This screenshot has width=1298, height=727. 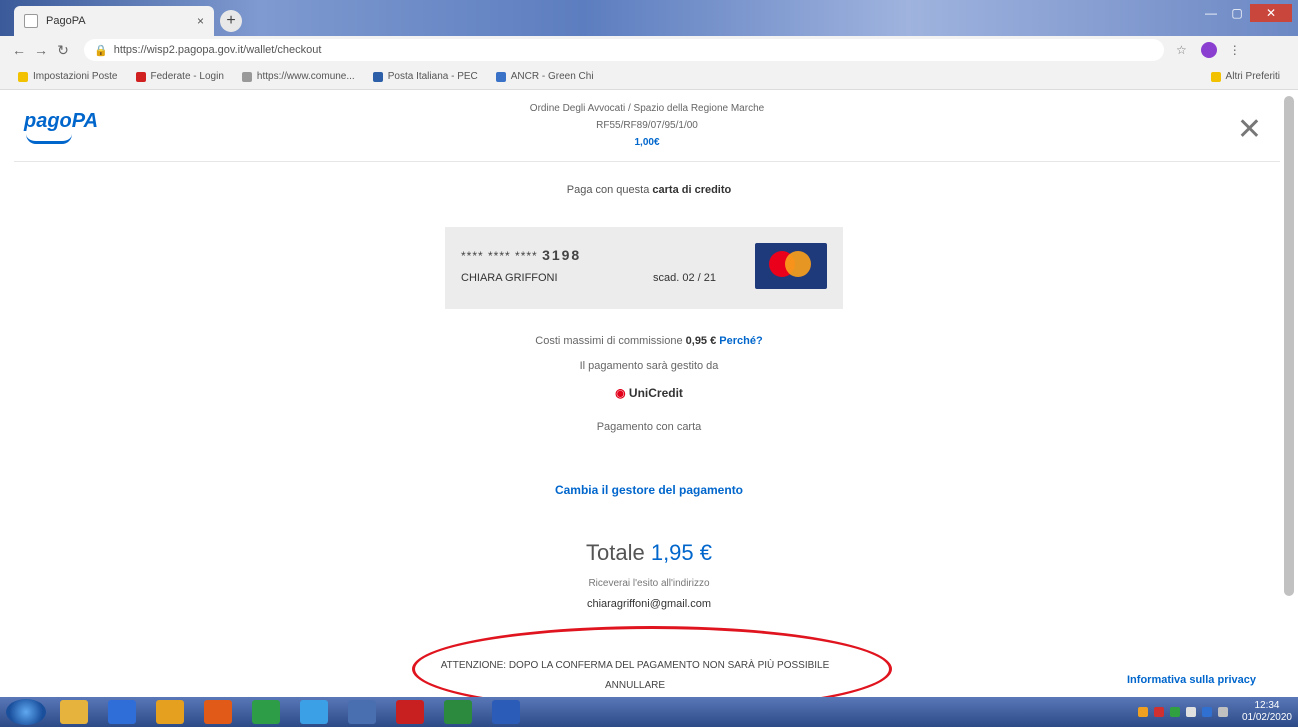 I want to click on payment-method-text: Pagamento con carta, so click(x=649, y=427).